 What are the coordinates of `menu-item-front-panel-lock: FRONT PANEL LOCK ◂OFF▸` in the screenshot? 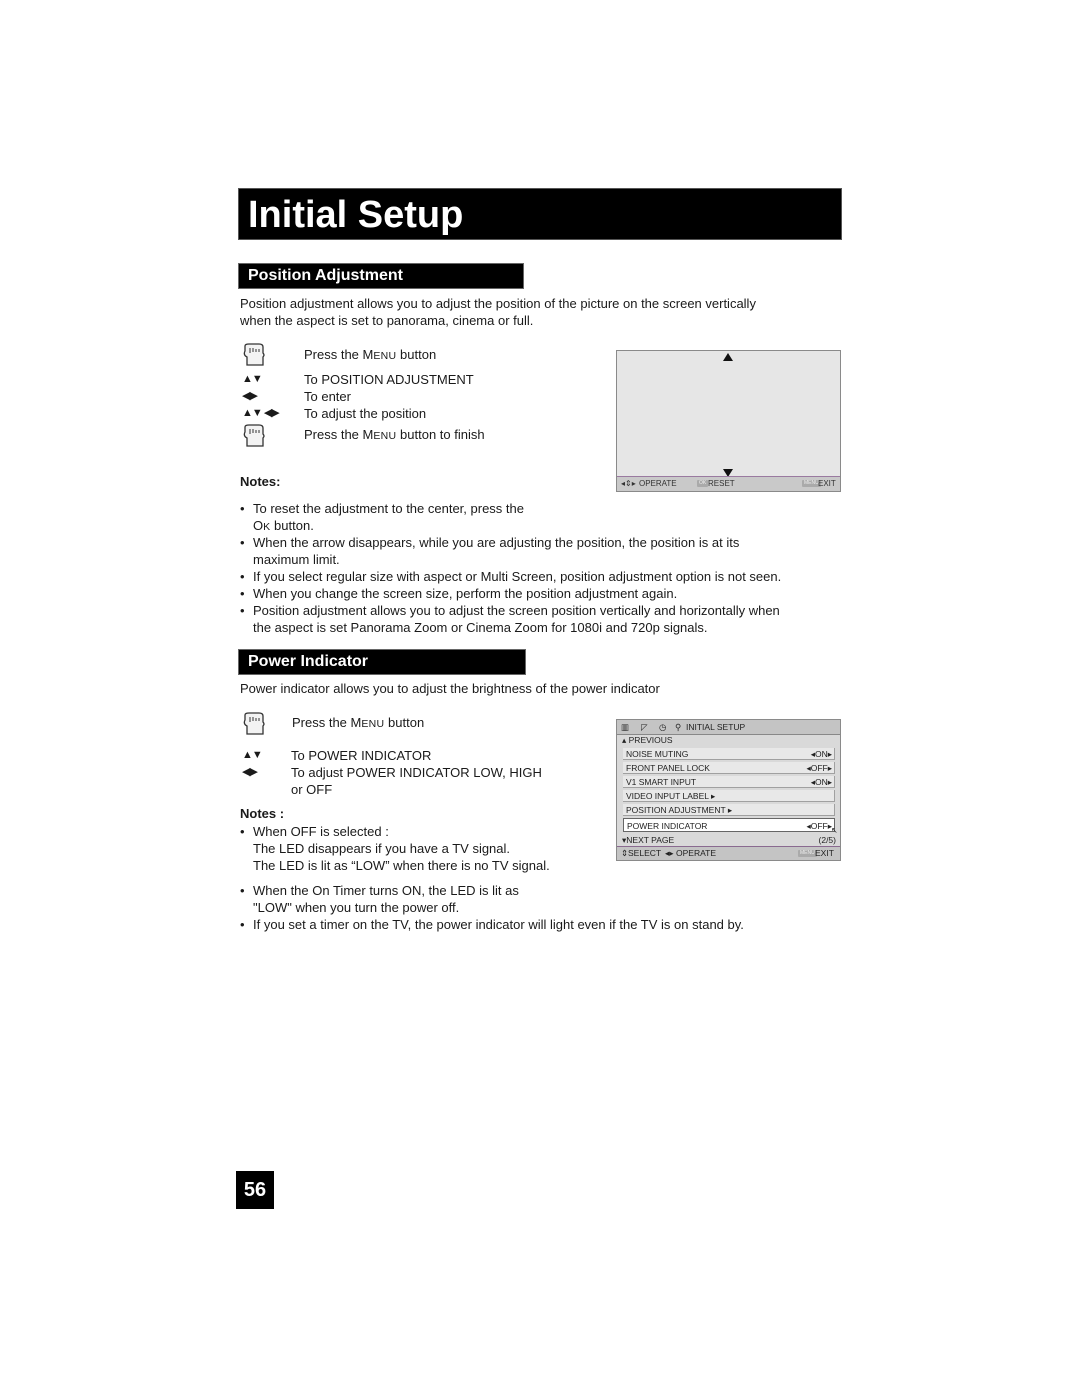 It's located at (729, 768).